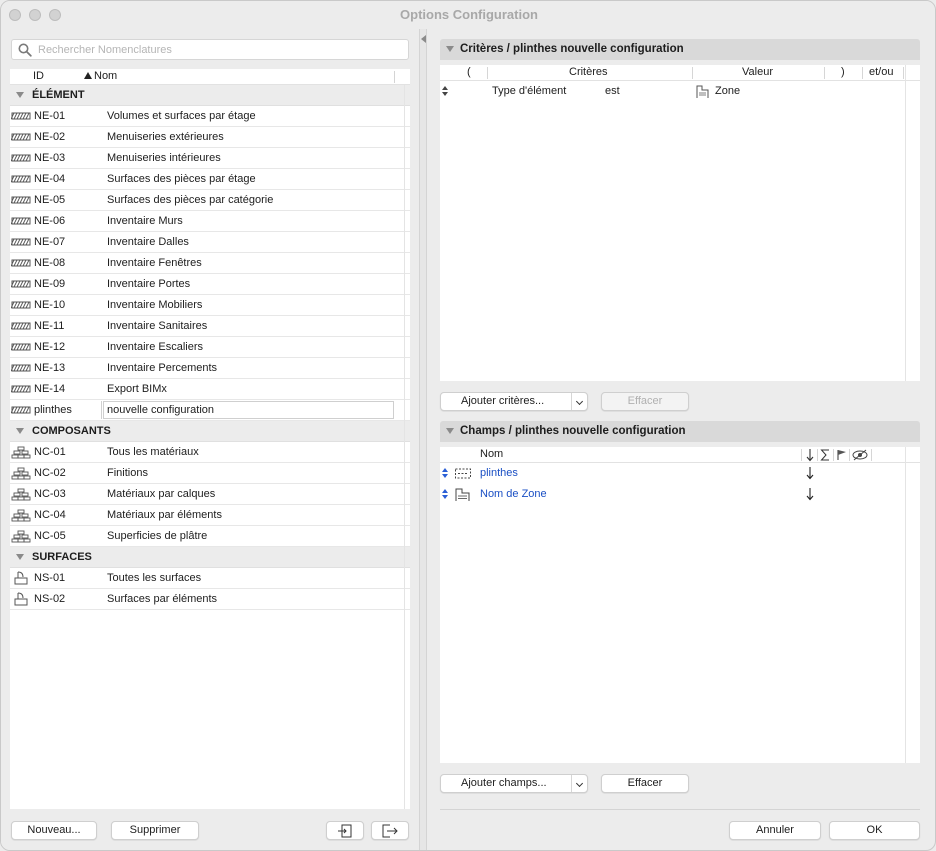 Image resolution: width=936 pixels, height=851 pixels. I want to click on import-button, so click(345, 830).